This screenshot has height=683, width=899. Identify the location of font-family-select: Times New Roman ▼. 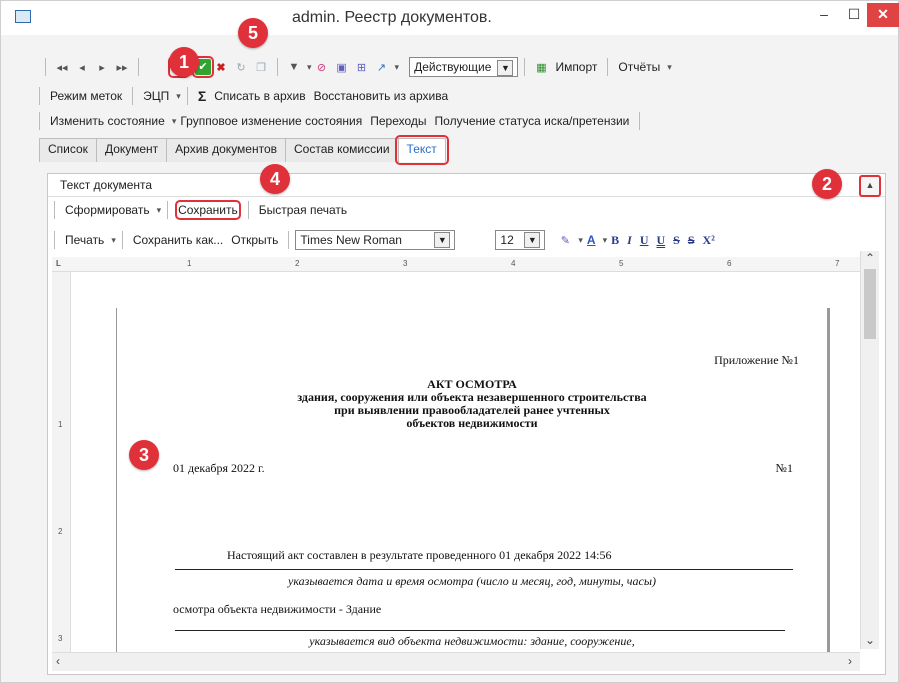
(375, 240).